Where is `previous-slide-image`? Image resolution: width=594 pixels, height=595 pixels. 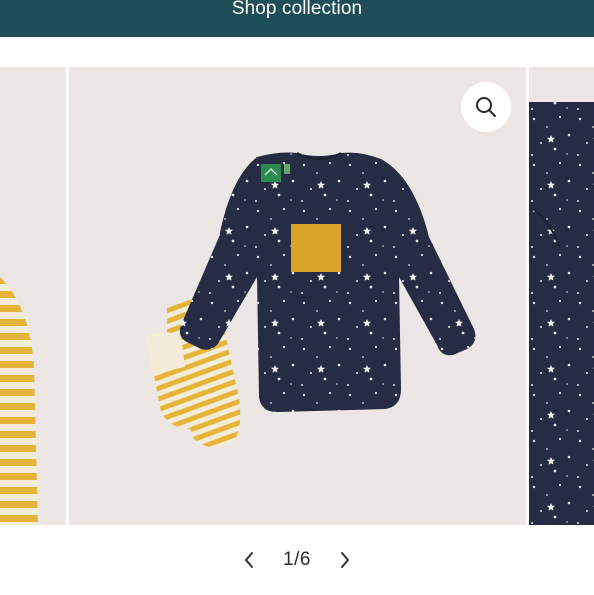
previous-slide-image is located at coordinates (33, 296).